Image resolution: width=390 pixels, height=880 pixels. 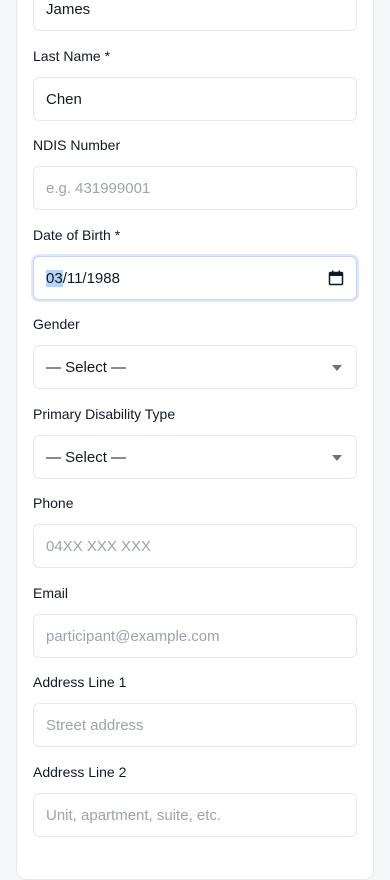 What do you see at coordinates (195, 457) in the screenshot?
I see `primary-disability-select: — Select —` at bounding box center [195, 457].